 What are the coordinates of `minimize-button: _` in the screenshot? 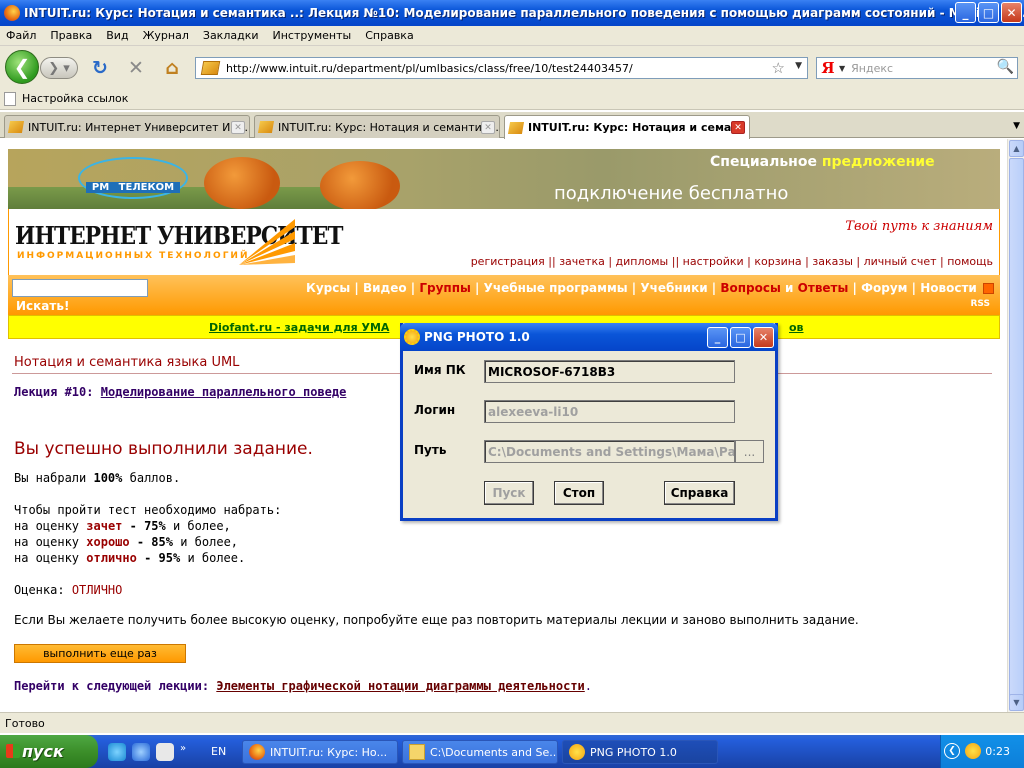 It's located at (965, 12).